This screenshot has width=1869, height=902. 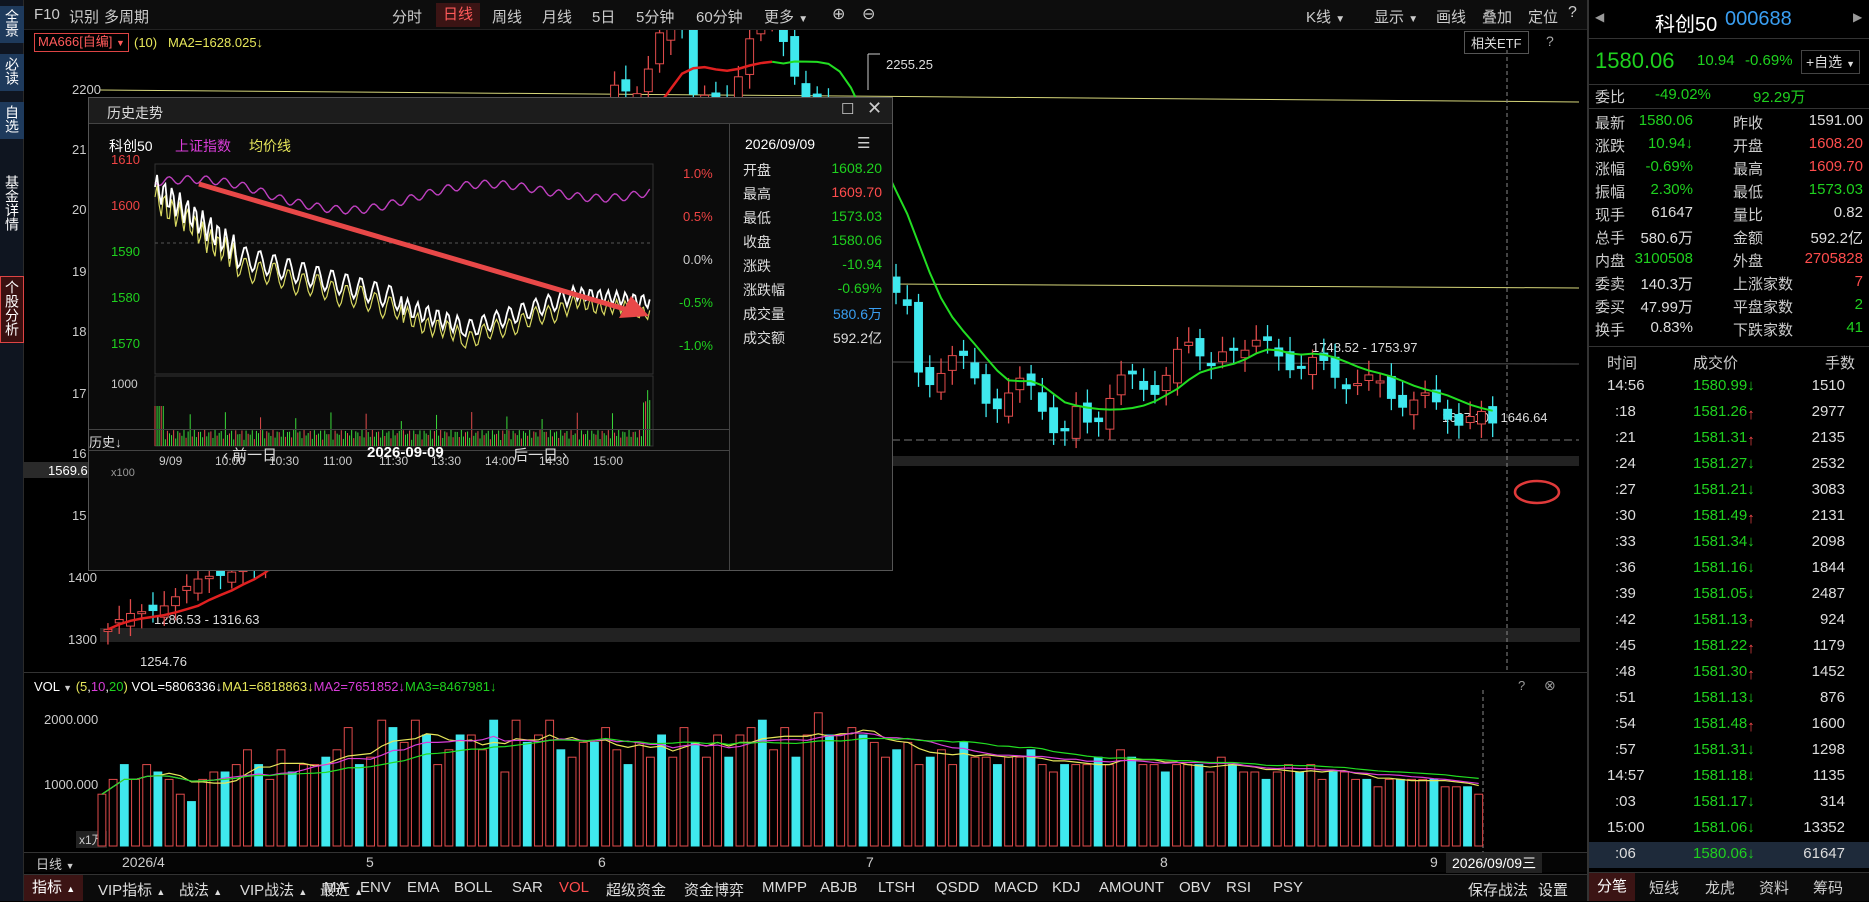 What do you see at coordinates (84, 16) in the screenshot?
I see `identify-button: 识别` at bounding box center [84, 16].